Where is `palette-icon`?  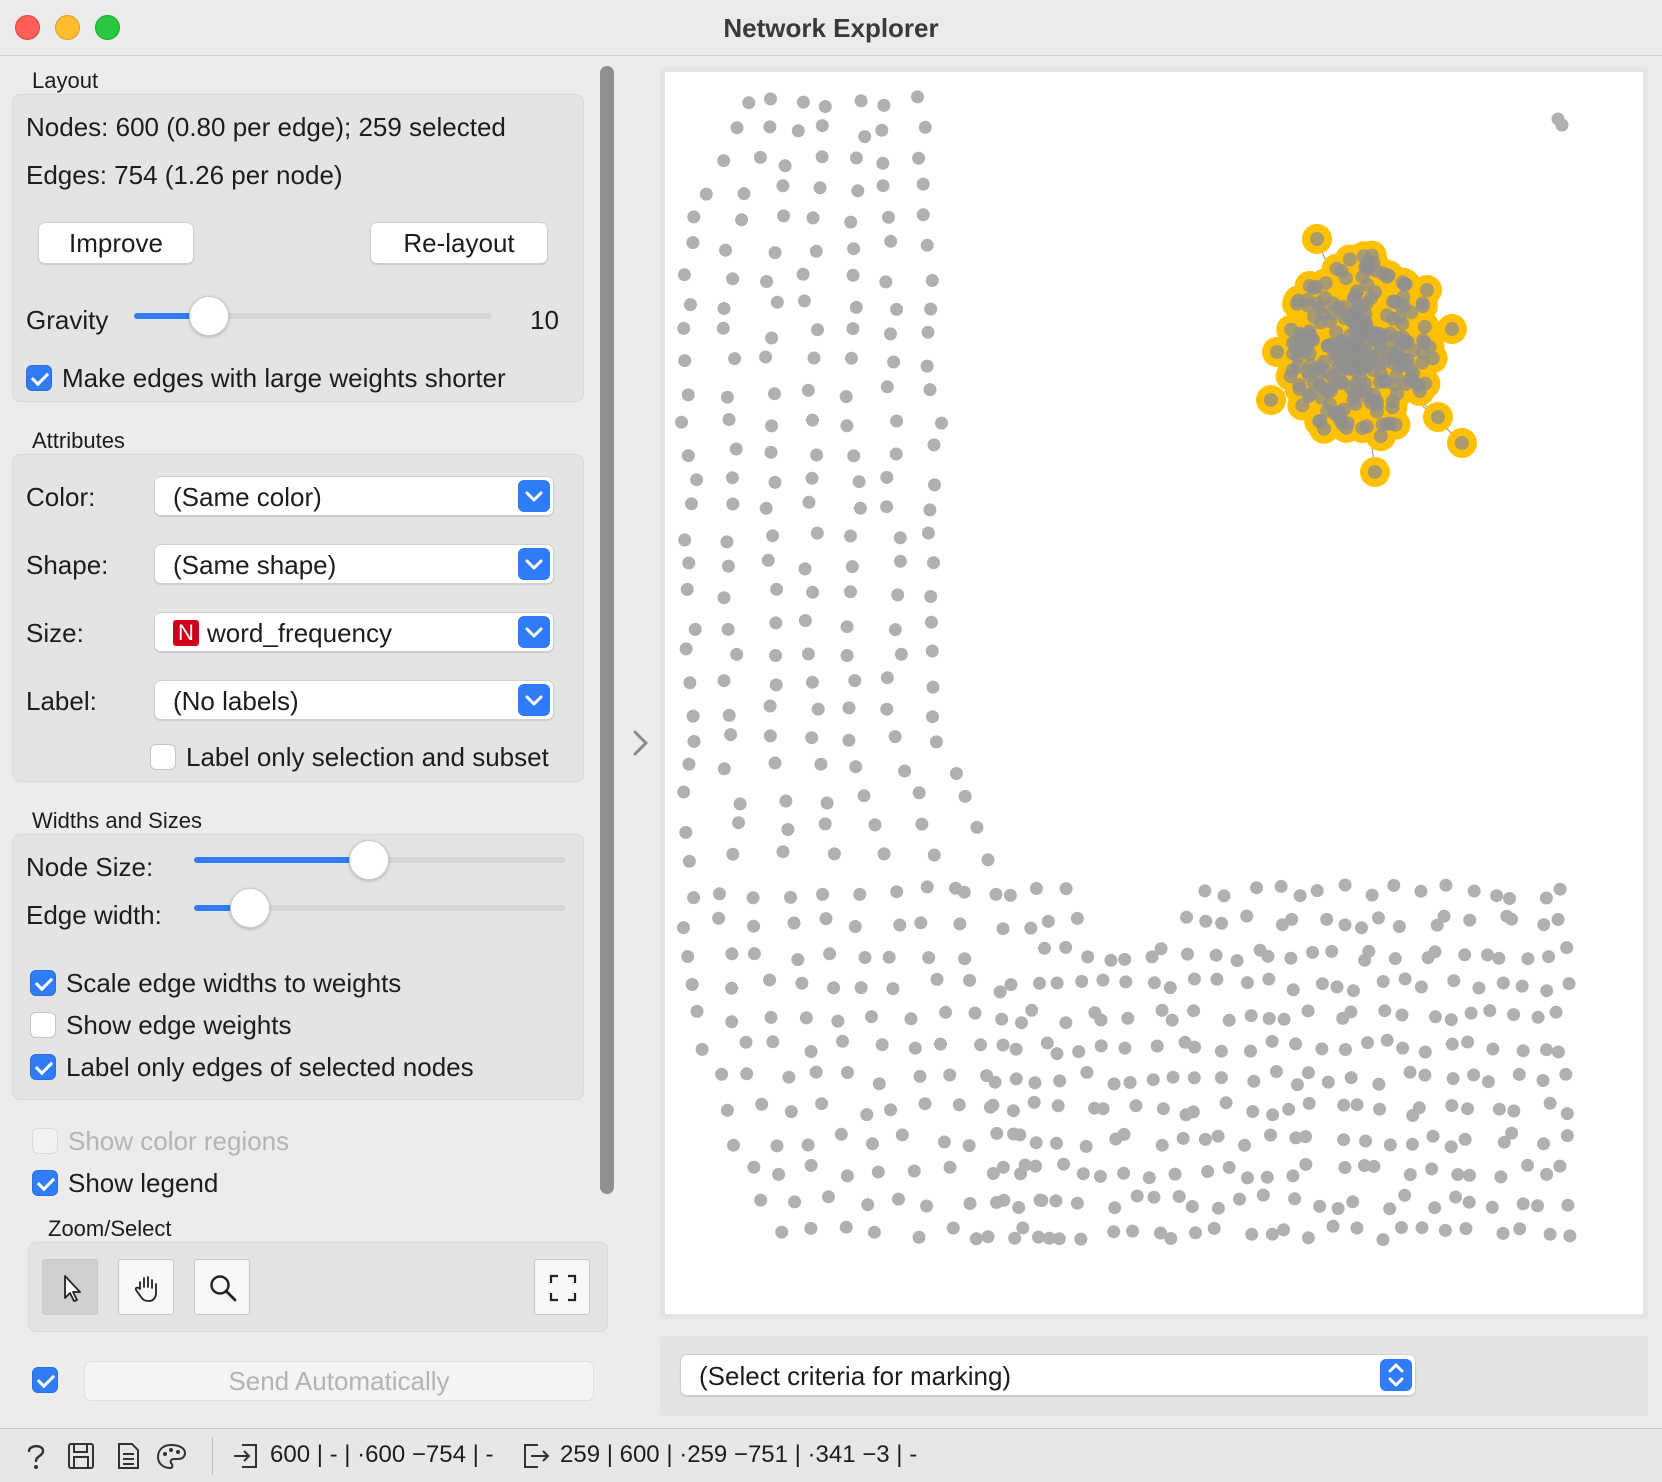
palette-icon is located at coordinates (172, 1456).